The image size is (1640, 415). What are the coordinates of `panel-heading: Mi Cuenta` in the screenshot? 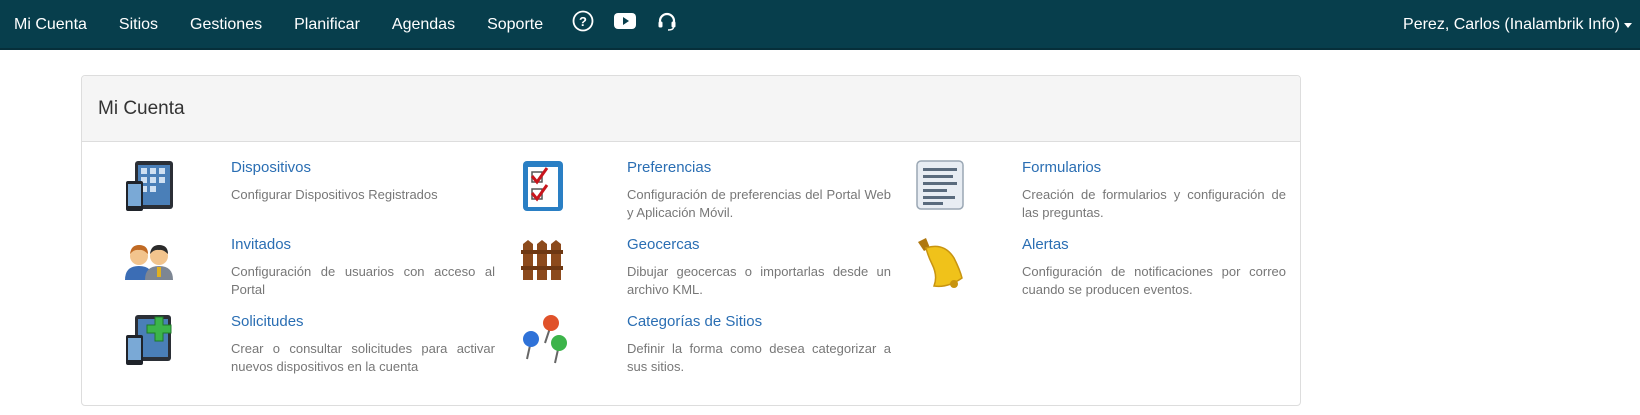 It's located at (691, 109).